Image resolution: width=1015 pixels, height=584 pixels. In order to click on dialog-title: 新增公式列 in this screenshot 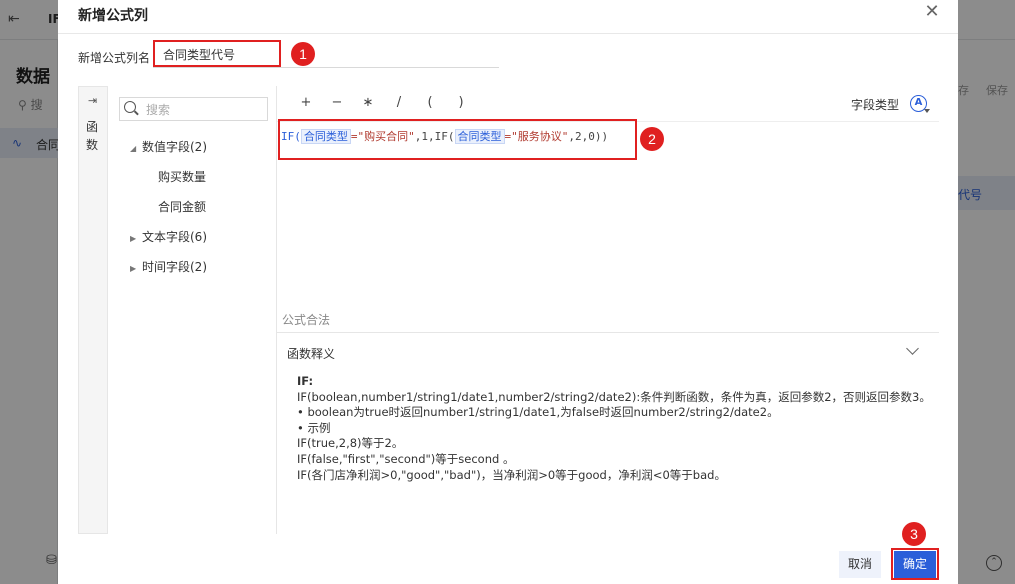, I will do `click(113, 16)`.